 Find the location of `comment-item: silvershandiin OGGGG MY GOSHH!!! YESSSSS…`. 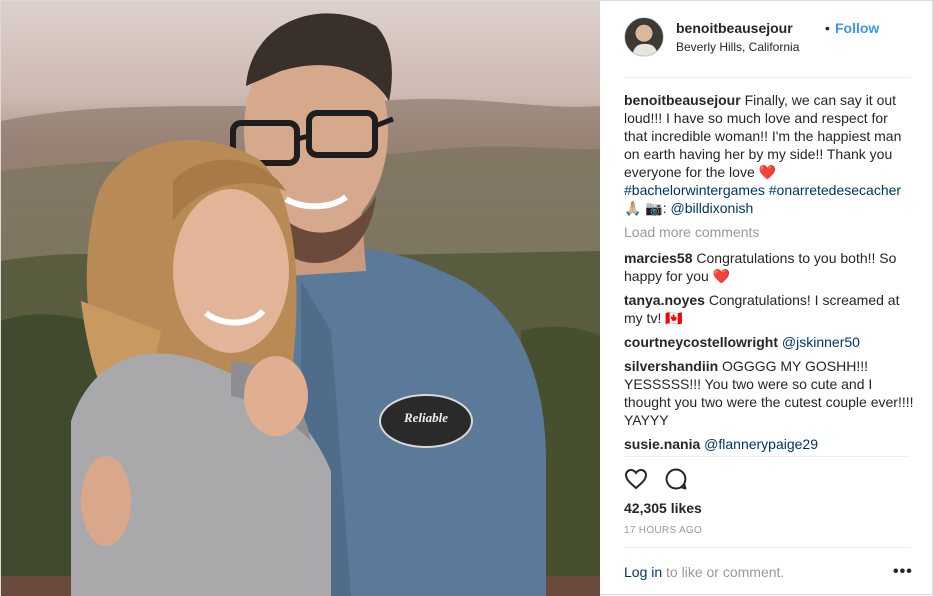

comment-item: silvershandiin OGGGG MY GOSHH!!! YESSSSS… is located at coordinates (769, 393).